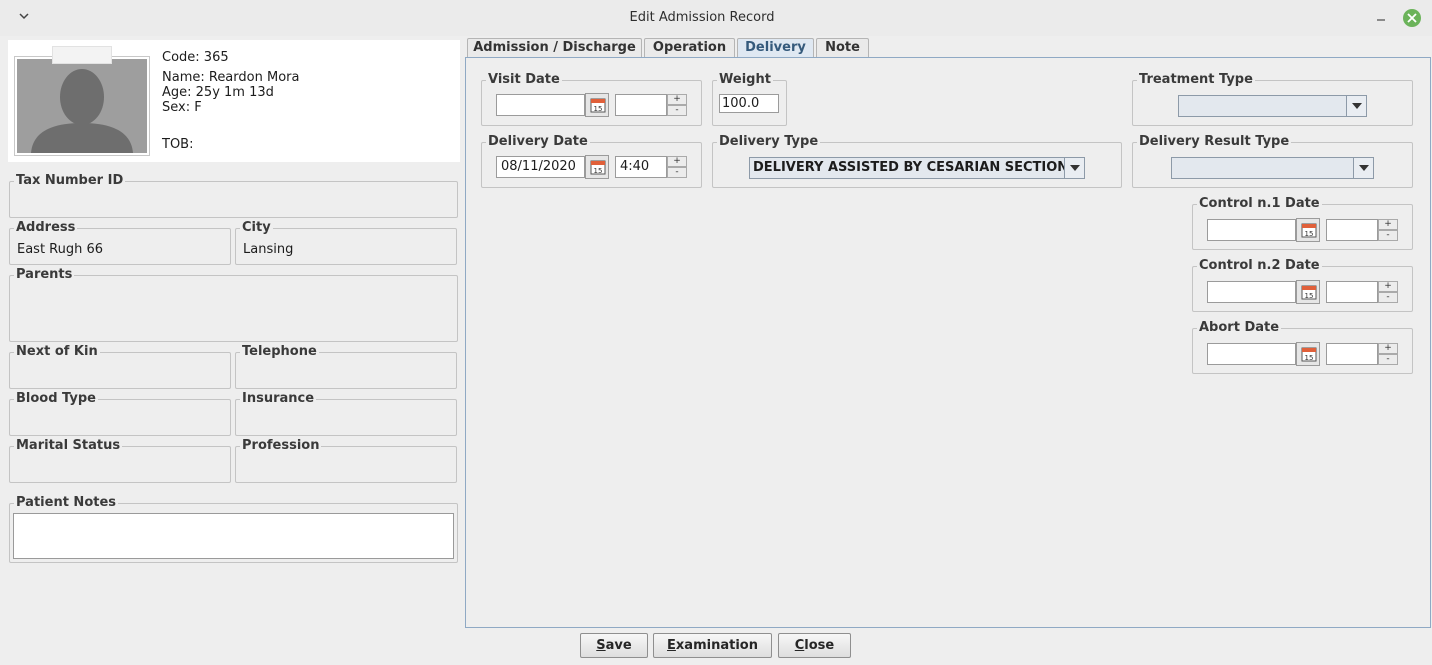 This screenshot has width=1432, height=665. What do you see at coordinates (775, 48) in the screenshot?
I see `tab-delivery: Delivery` at bounding box center [775, 48].